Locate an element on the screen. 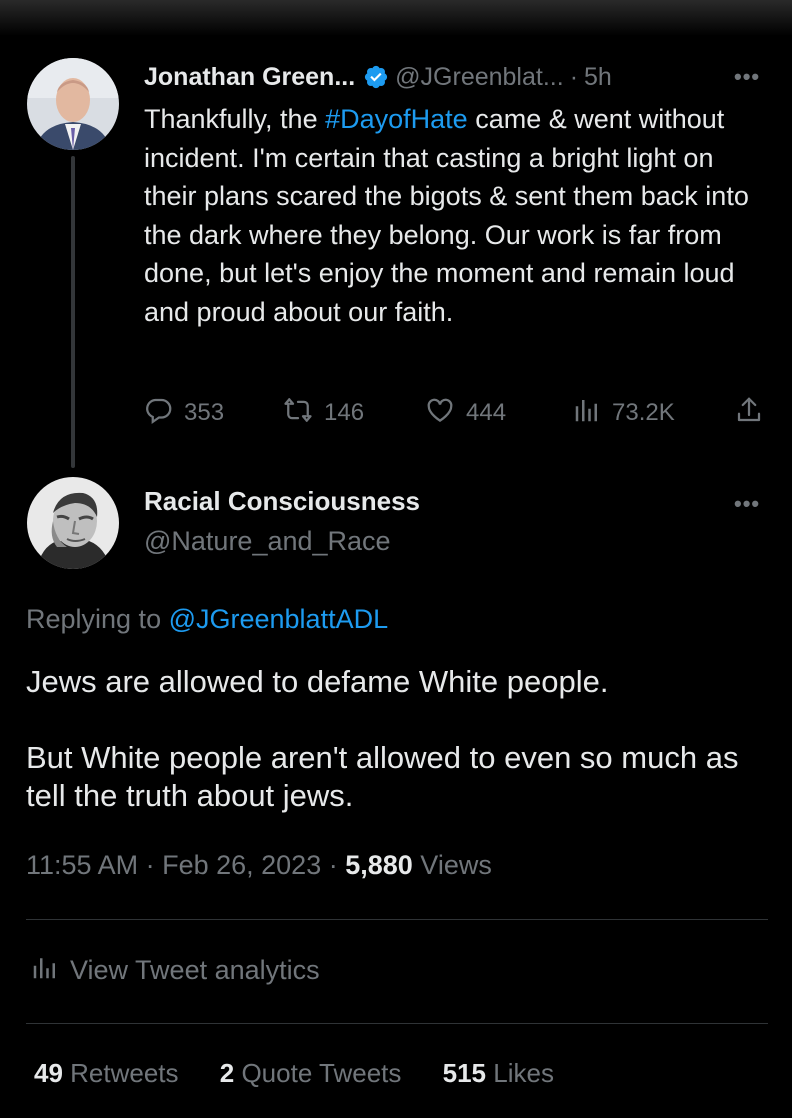 The image size is (792, 1118). parent-time: 5h is located at coordinates (598, 77).